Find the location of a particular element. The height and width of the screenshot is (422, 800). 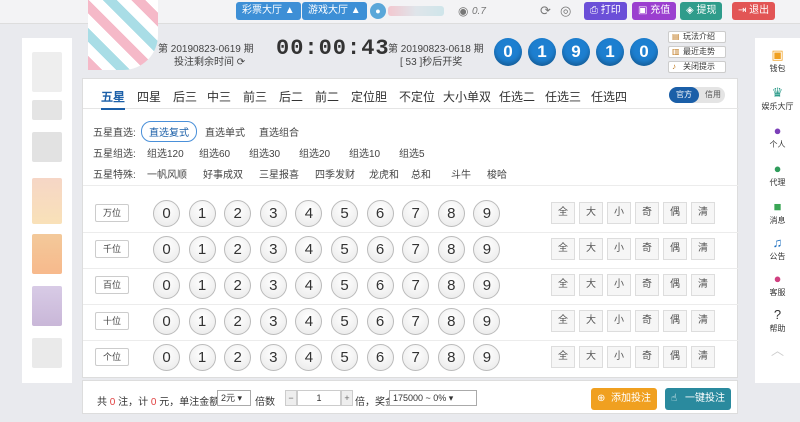

unit-select: 2元 ▾ is located at coordinates (234, 398).